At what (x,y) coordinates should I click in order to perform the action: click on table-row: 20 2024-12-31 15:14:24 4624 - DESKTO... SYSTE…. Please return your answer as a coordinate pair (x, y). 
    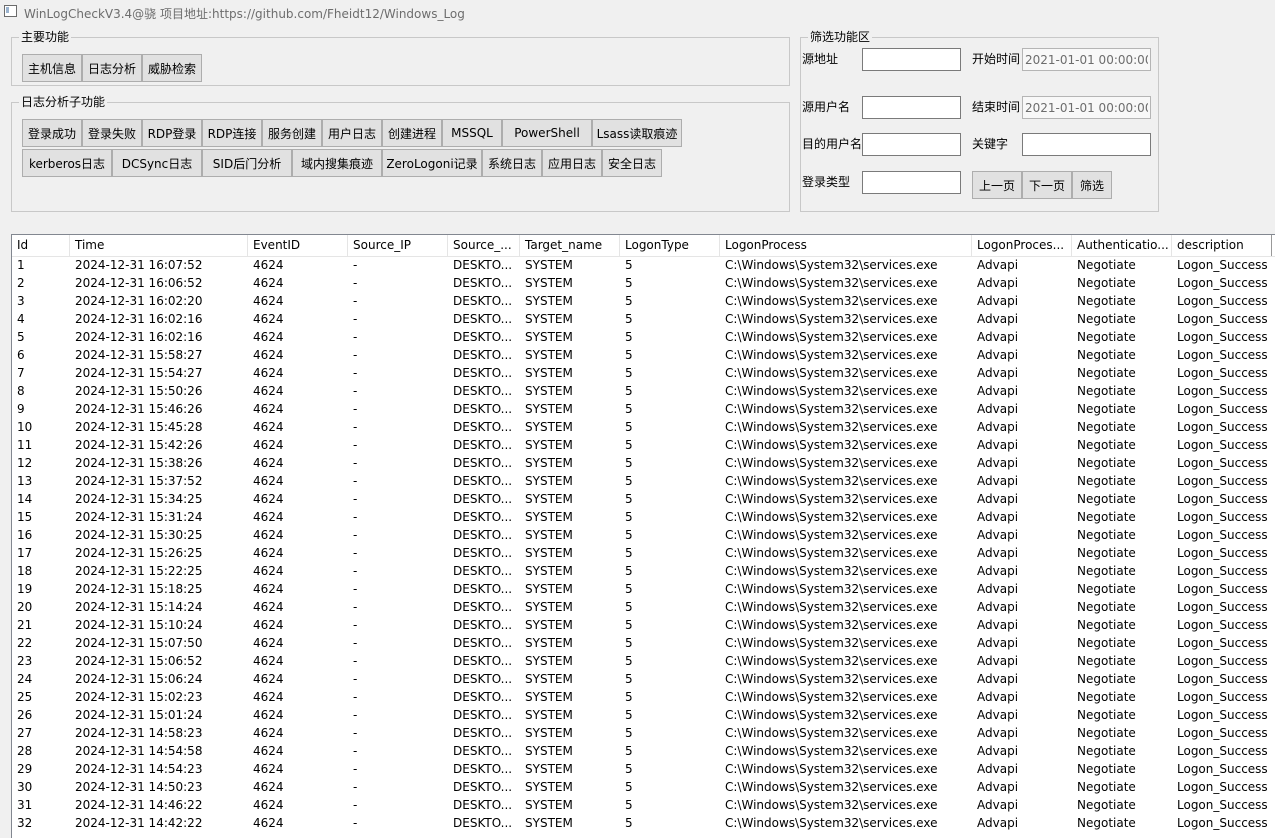
    Looking at the image, I should click on (643, 608).